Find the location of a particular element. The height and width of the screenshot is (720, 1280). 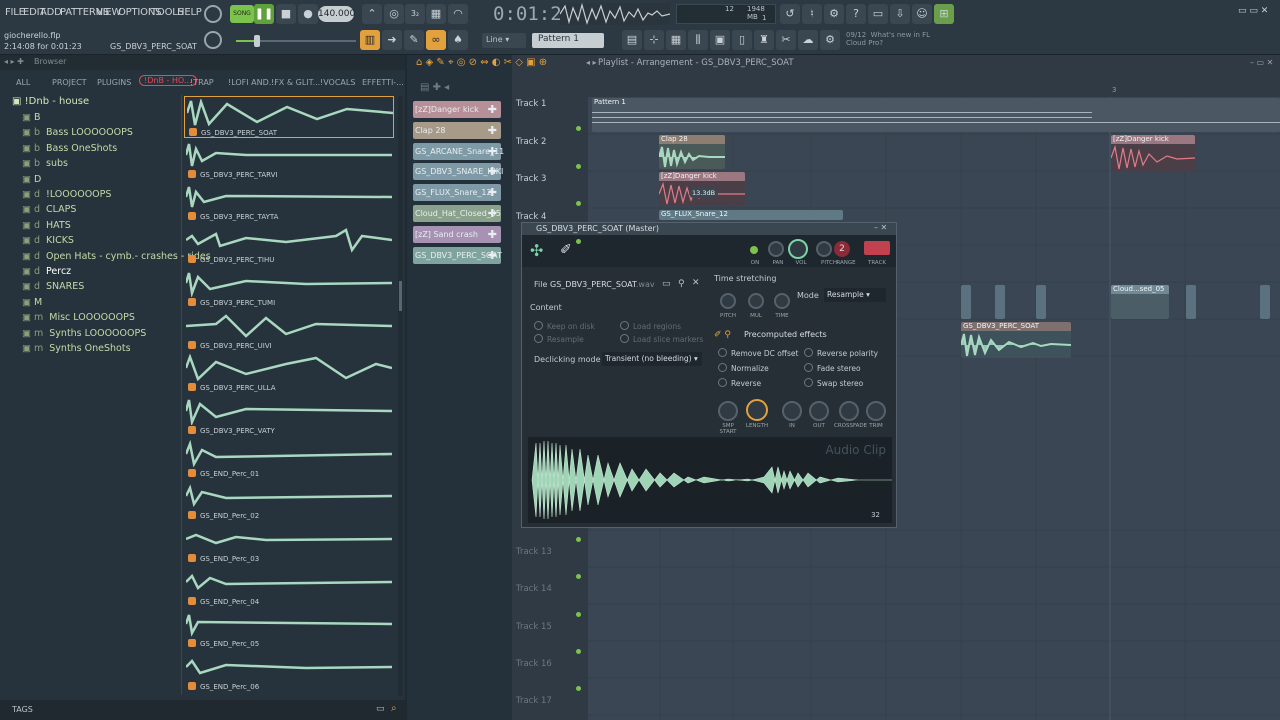

sample-item: GS_DBV3_PERC_VATY is located at coordinates (289, 416).